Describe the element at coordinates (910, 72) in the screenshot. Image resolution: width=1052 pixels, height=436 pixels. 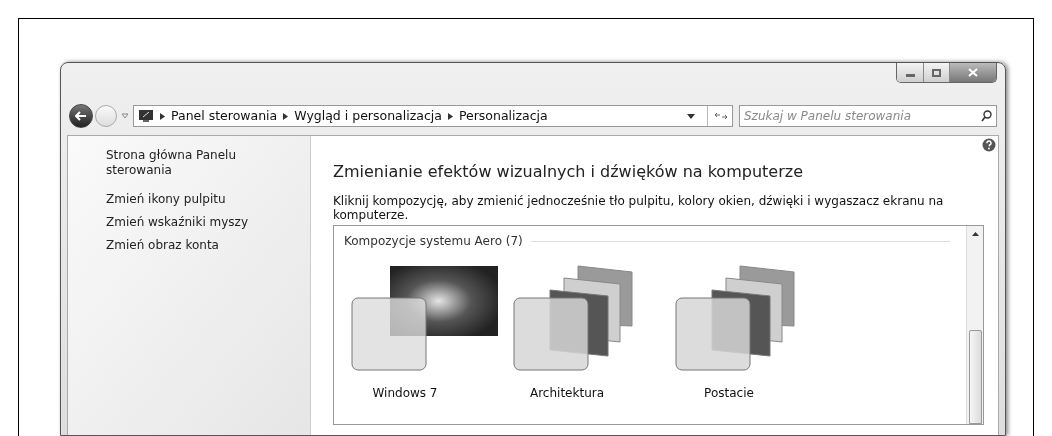
I see `minimize-button` at that location.